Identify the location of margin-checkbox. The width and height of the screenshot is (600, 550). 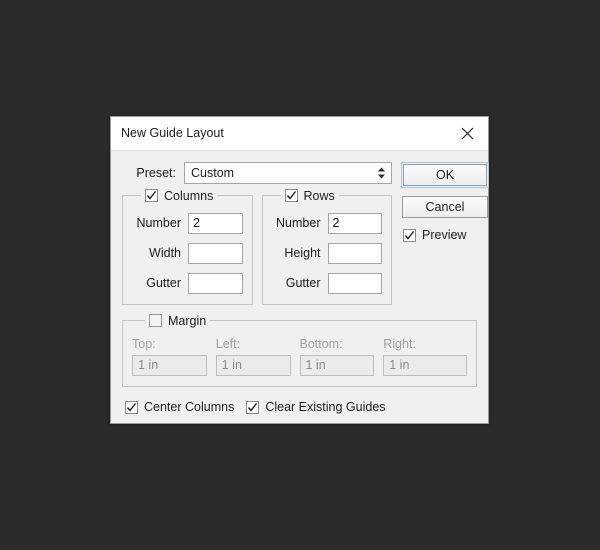
(155, 320).